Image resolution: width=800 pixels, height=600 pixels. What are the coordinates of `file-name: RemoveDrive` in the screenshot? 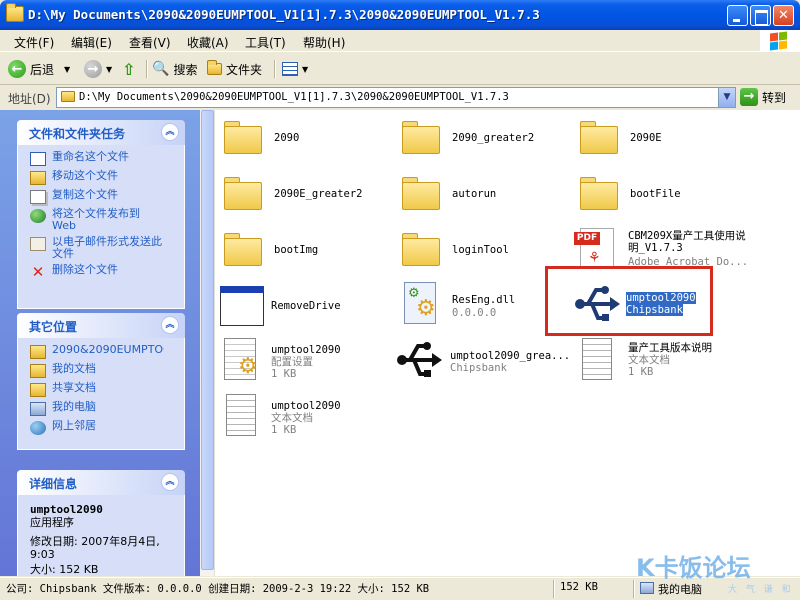 It's located at (306, 306).